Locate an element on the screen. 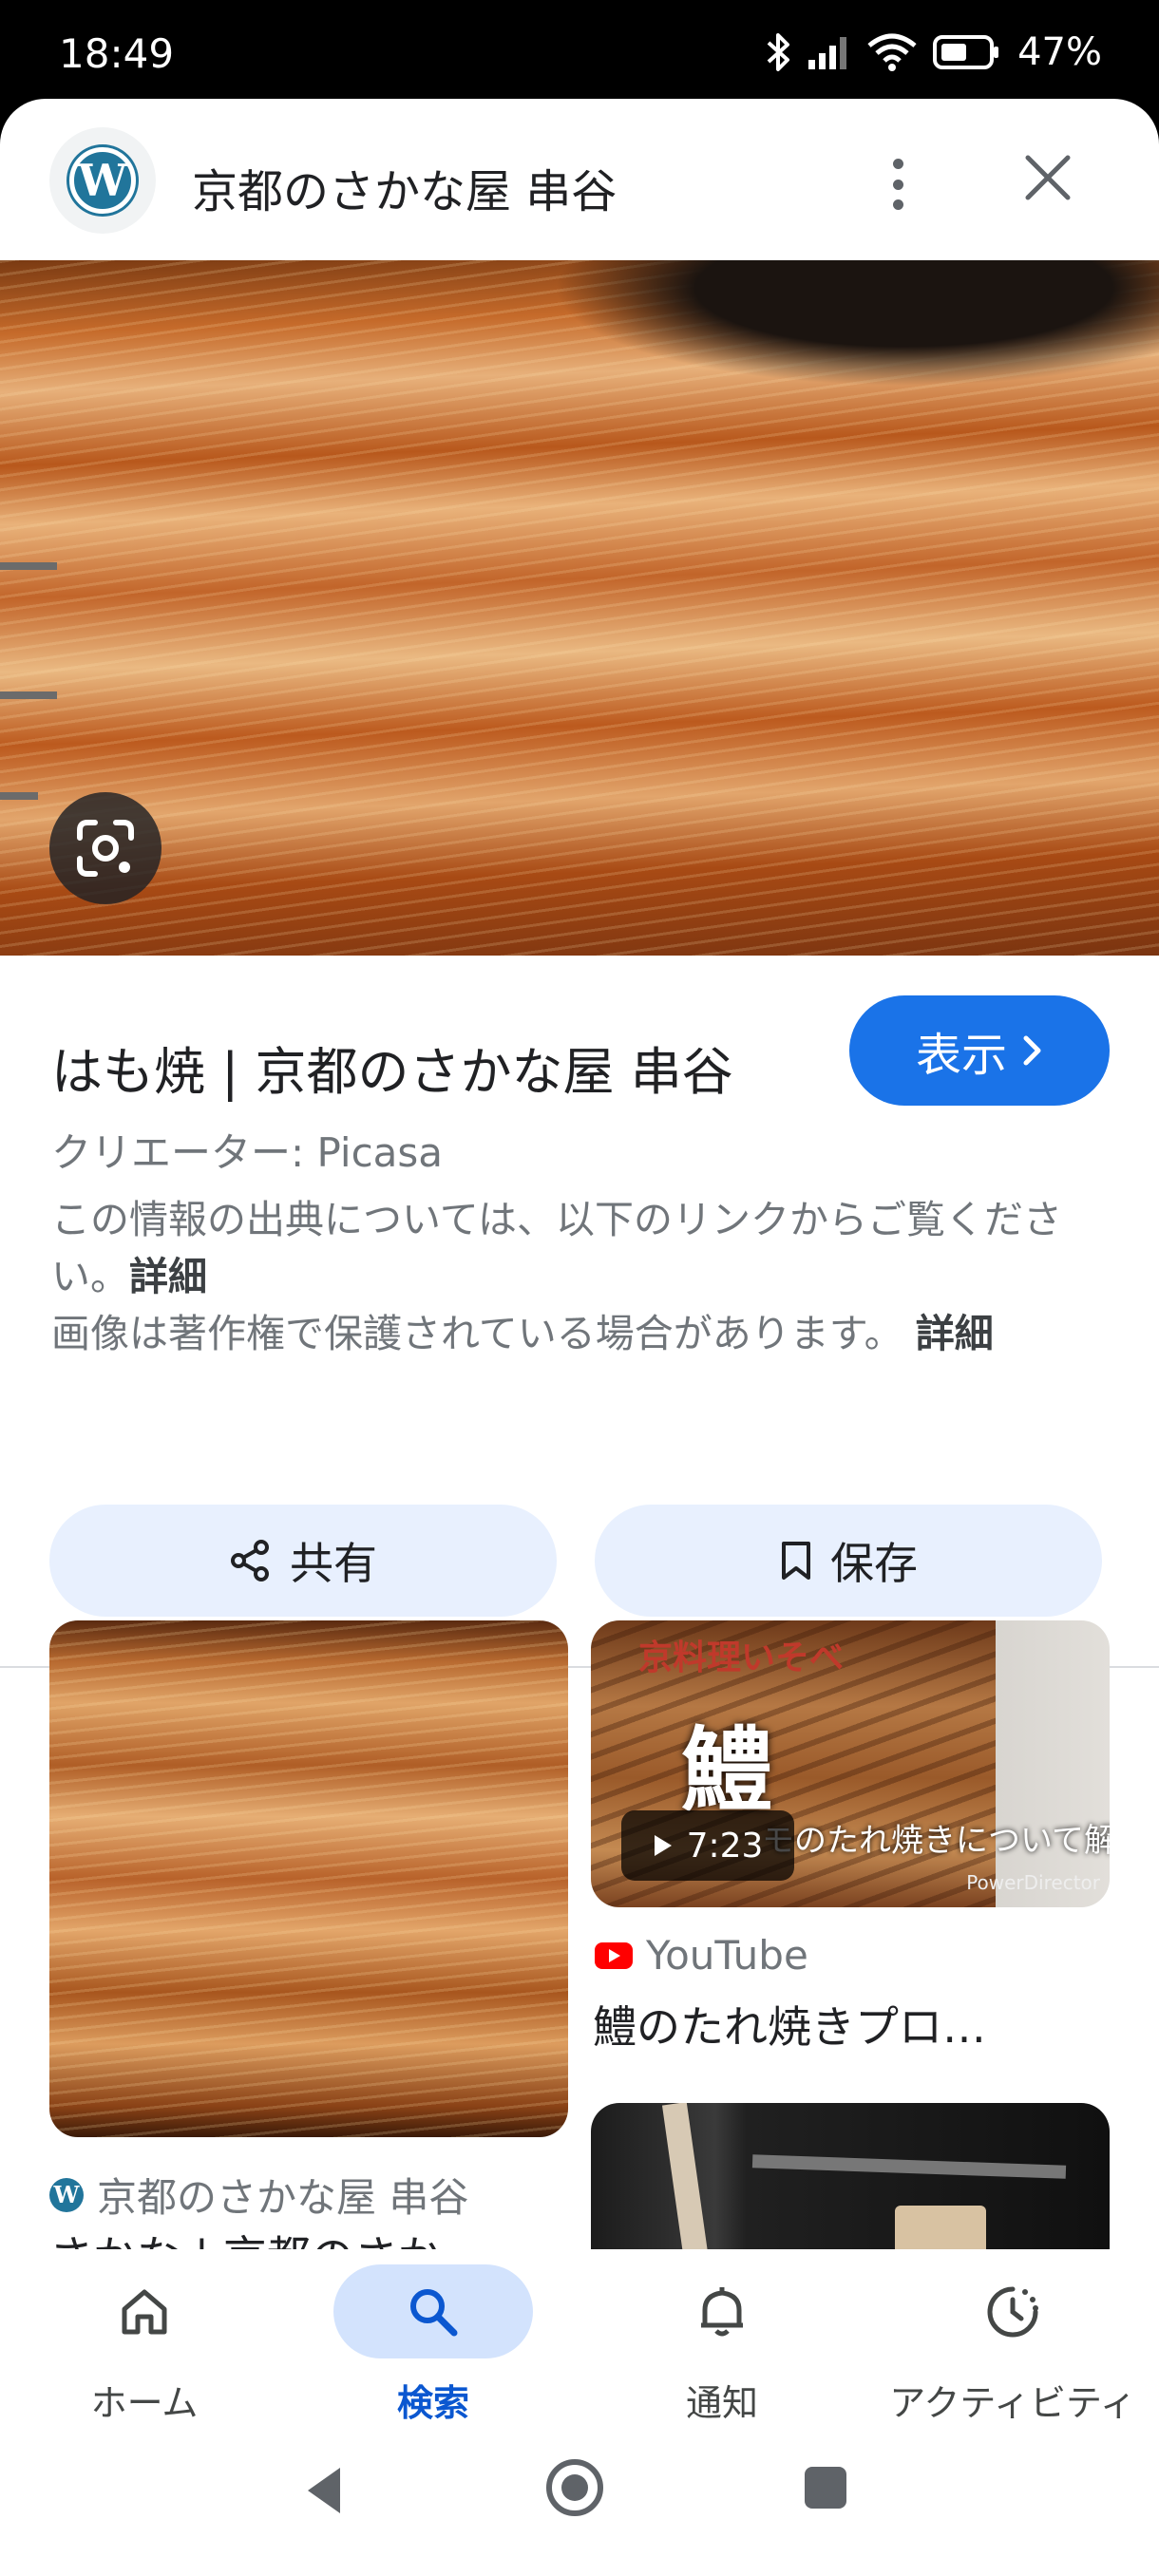 The width and height of the screenshot is (1159, 2576). status-icons: 47% is located at coordinates (933, 52).